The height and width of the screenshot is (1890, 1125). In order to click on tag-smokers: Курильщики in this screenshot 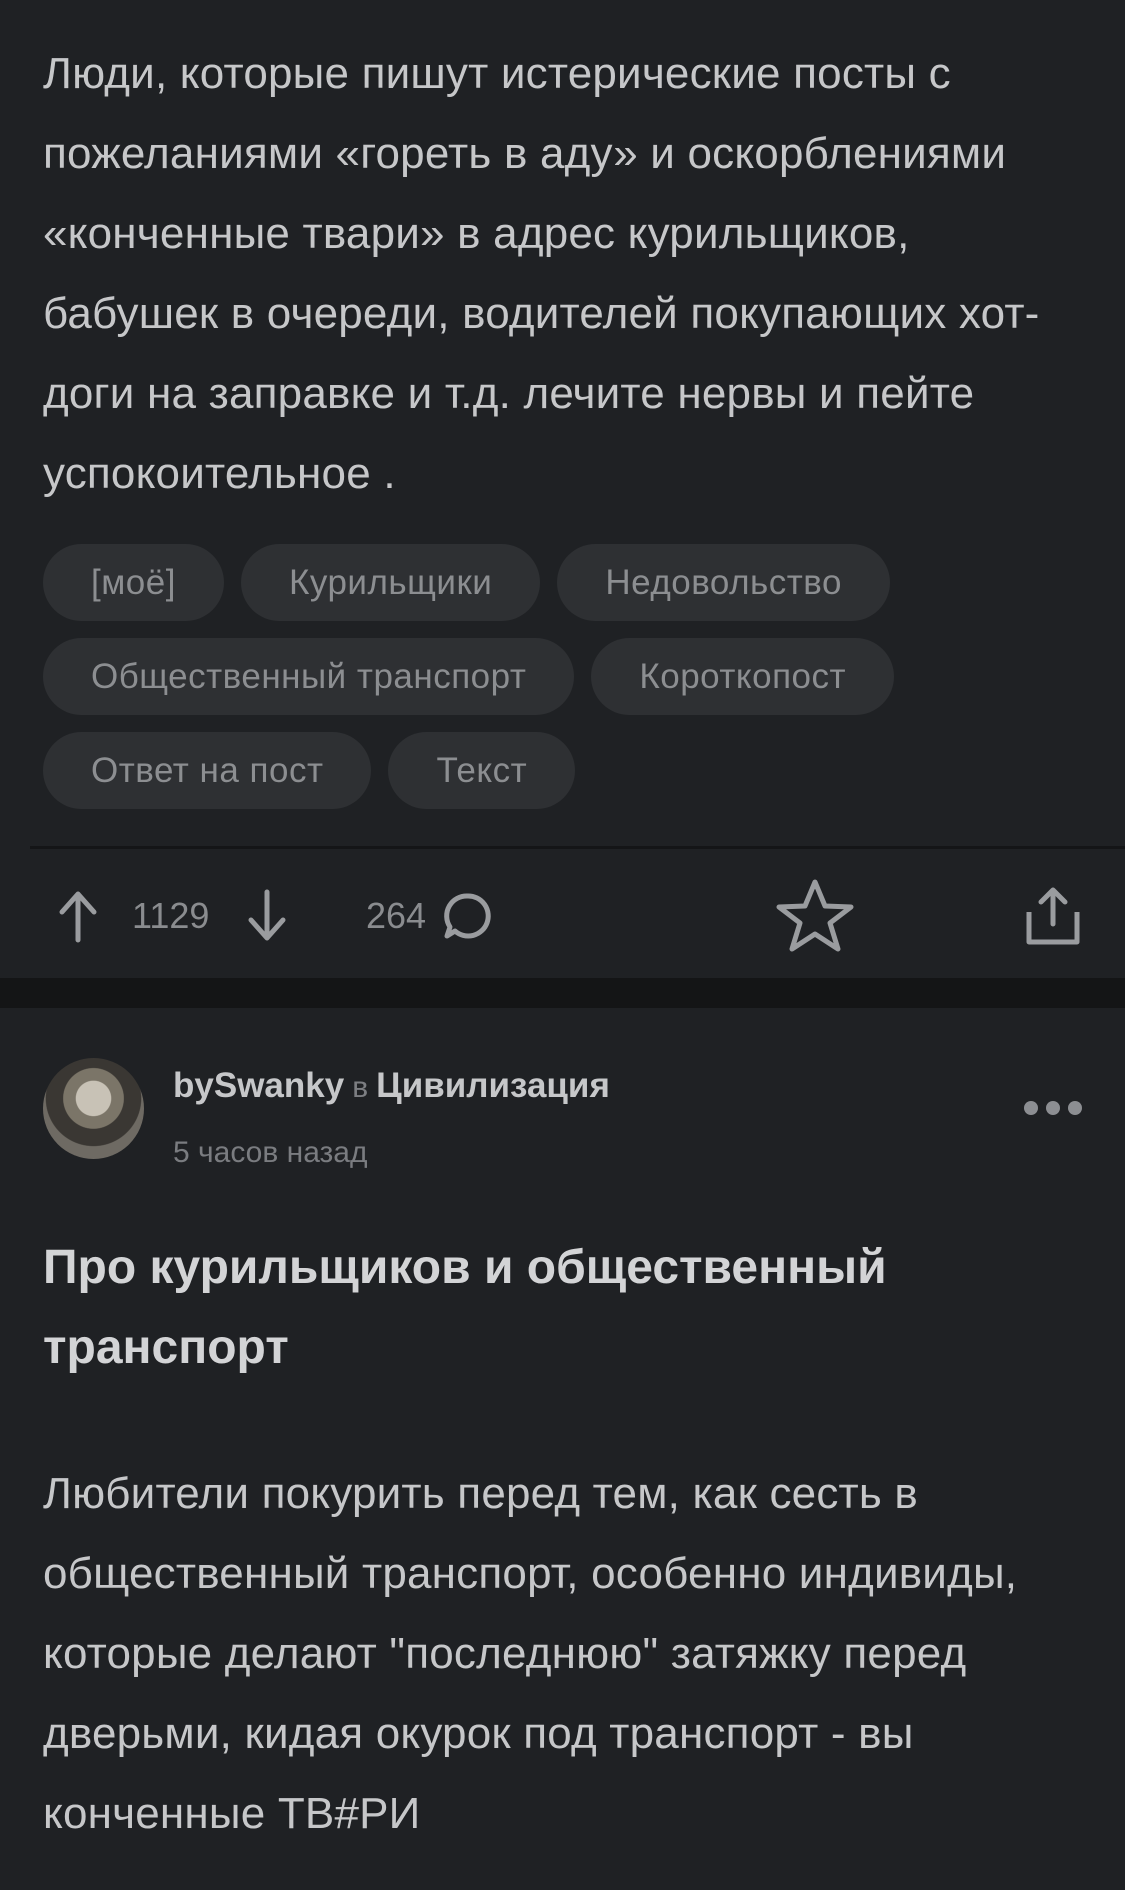, I will do `click(390, 582)`.